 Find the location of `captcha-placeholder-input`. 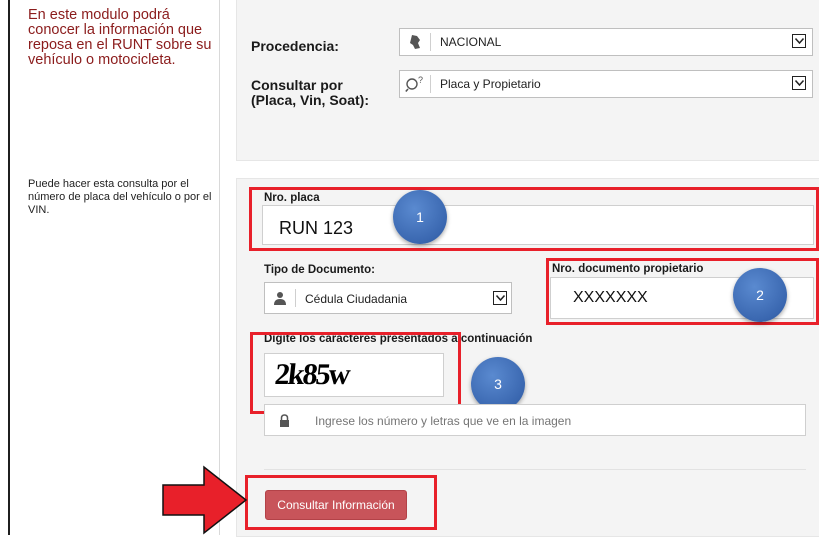

captcha-placeholder-input is located at coordinates (555, 421).